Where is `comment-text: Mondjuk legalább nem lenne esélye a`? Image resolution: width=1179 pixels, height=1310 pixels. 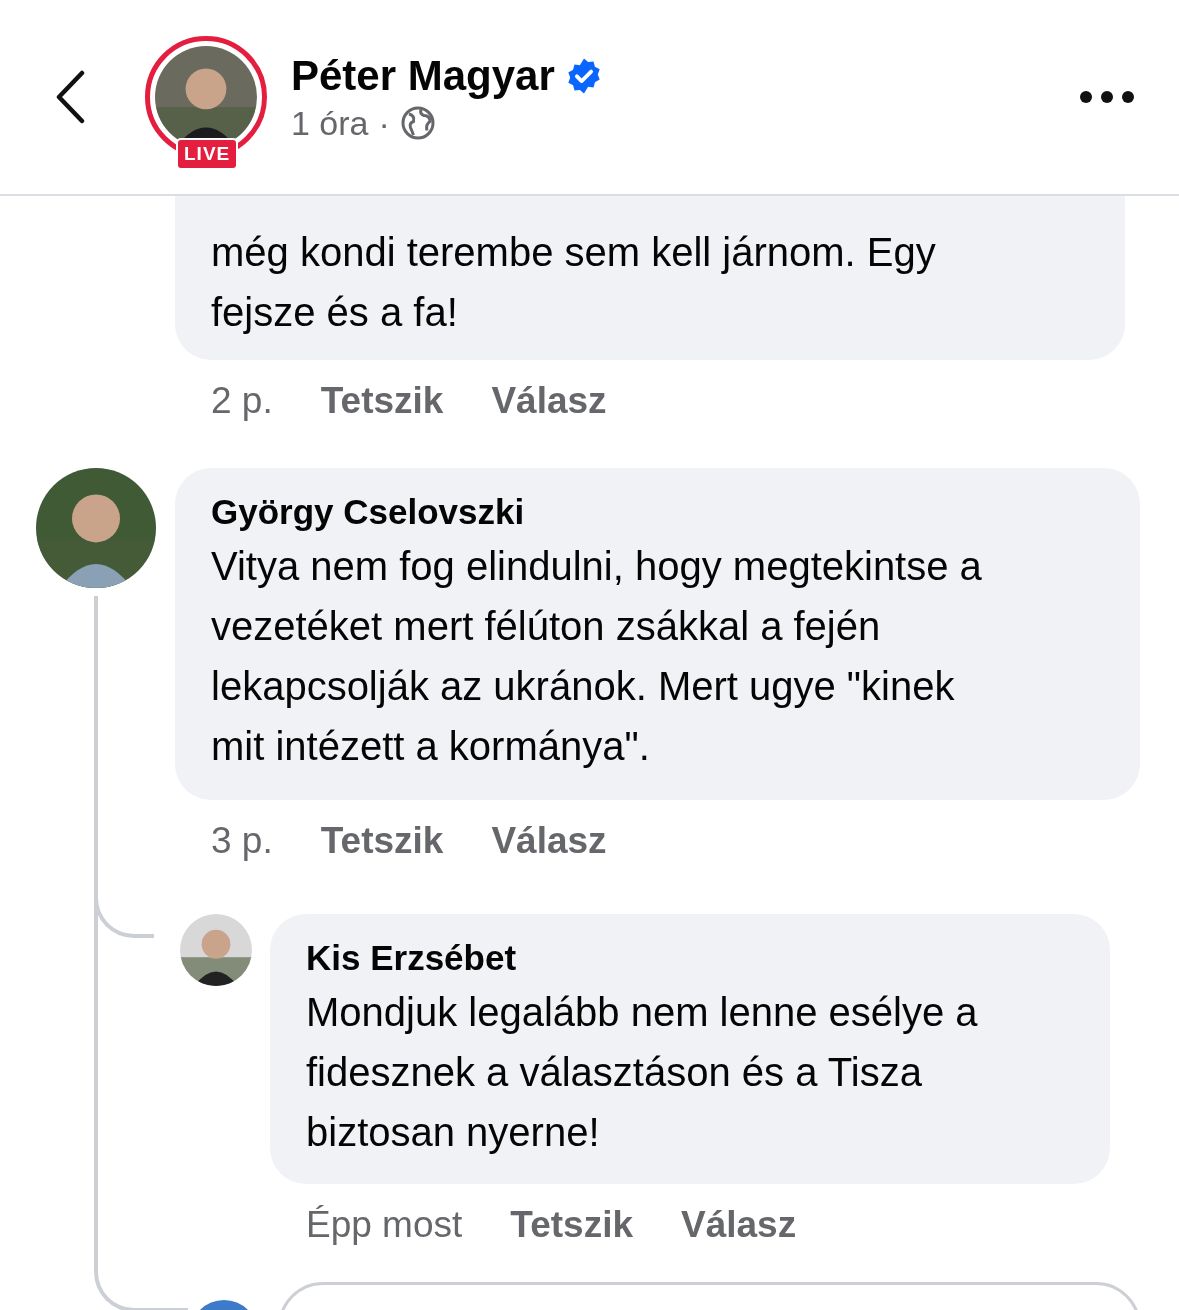
comment-text: Mondjuk legalább nem lenne esélye a is located at coordinates (642, 1012).